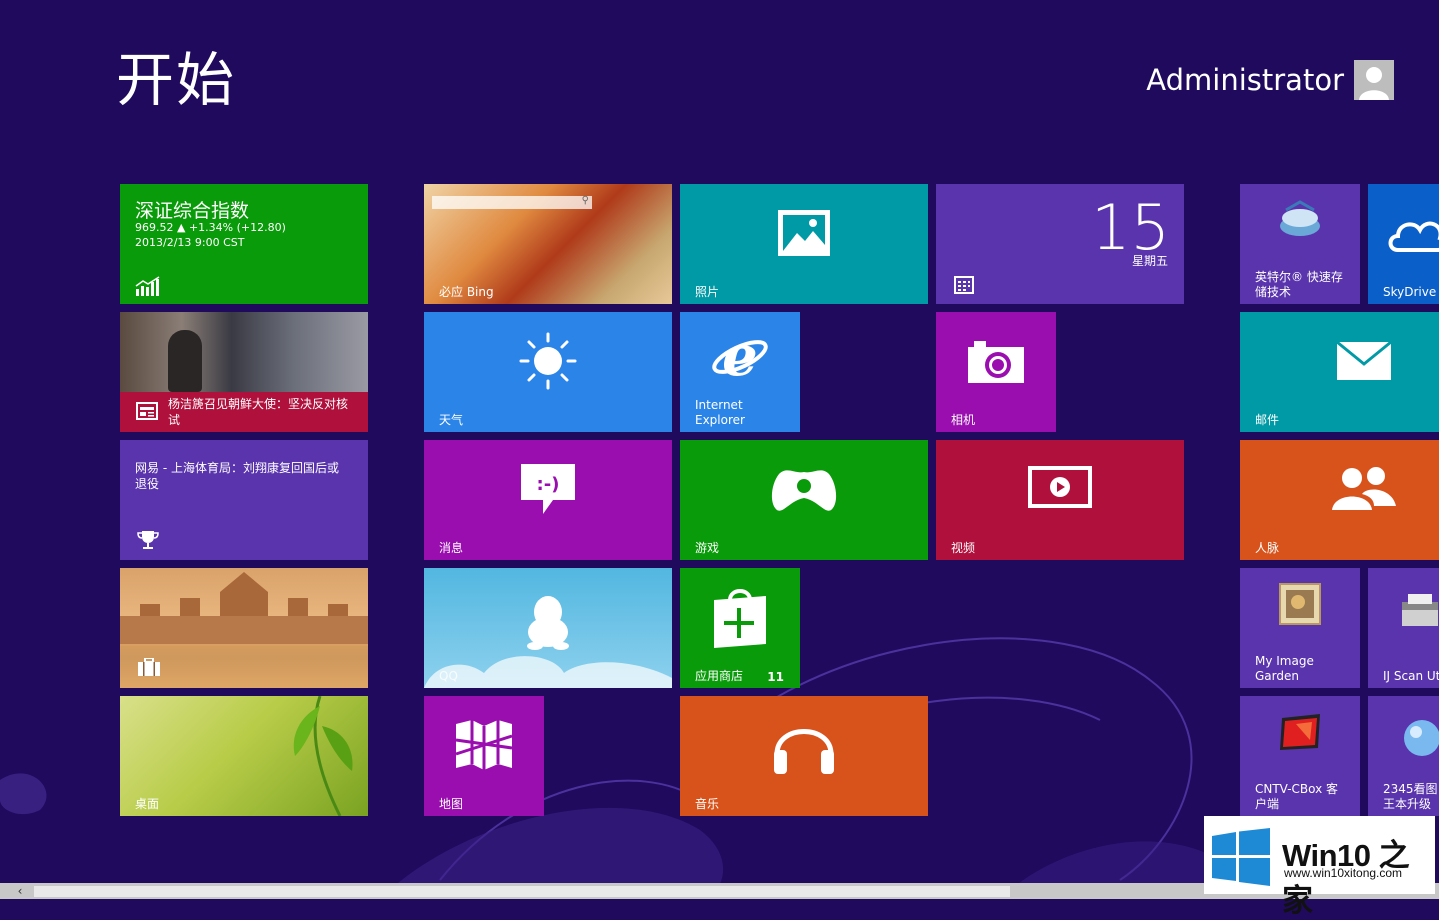 The image size is (1439, 920). What do you see at coordinates (548, 244) in the screenshot?
I see `tile-bing: ⚲ 必应 Bing` at bounding box center [548, 244].